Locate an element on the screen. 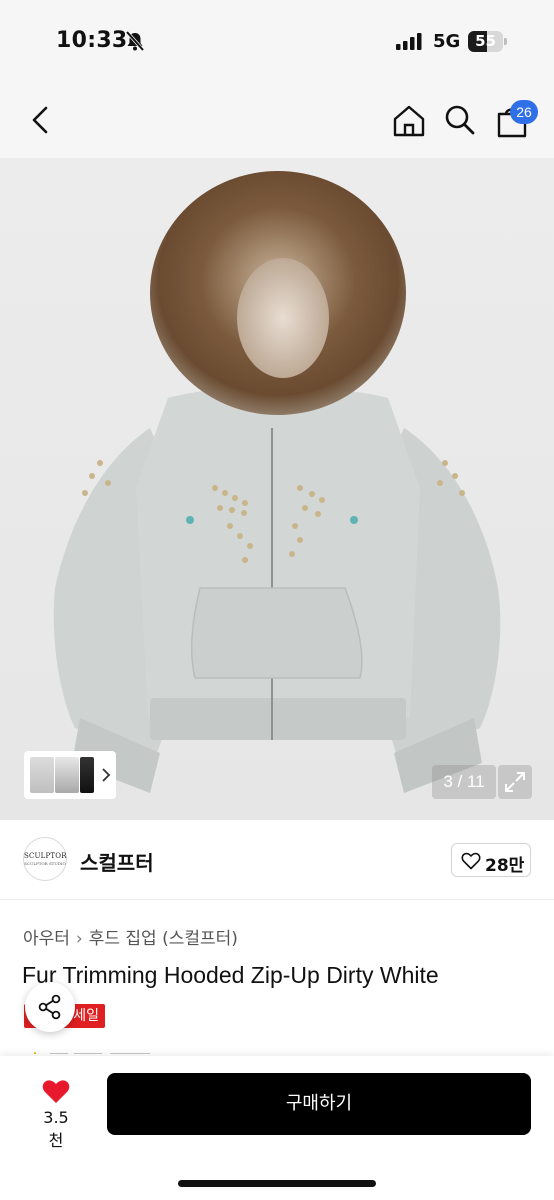 This screenshot has height=1200, width=554. breadcrumb: 아우터 › 후드 집업 (스컬프터) is located at coordinates (130, 936).